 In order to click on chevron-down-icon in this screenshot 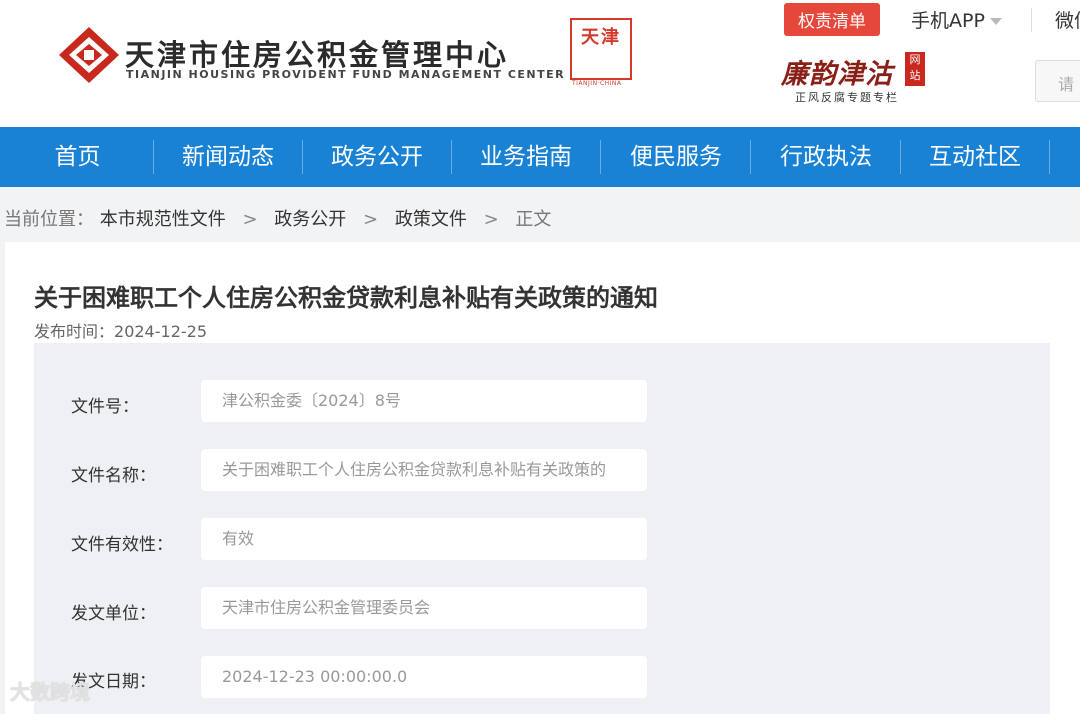, I will do `click(995, 21)`.